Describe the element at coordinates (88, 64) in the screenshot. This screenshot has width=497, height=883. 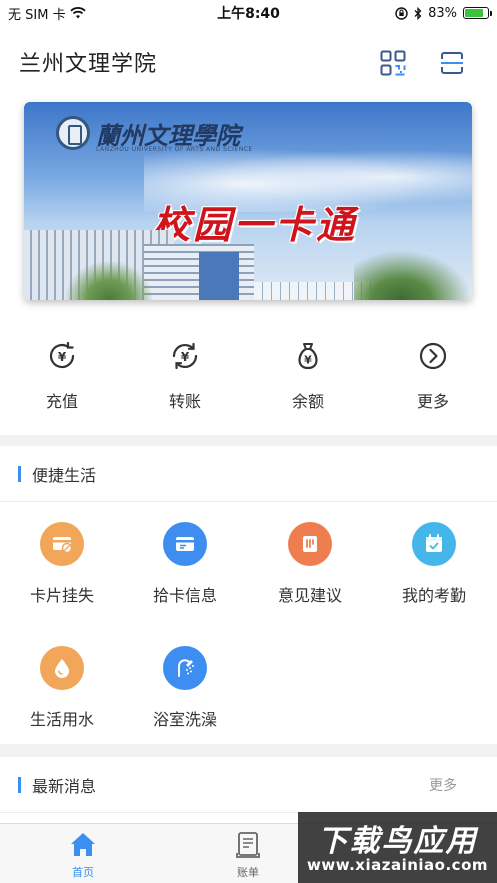
I see `page-title: 兰州文理学院` at that location.